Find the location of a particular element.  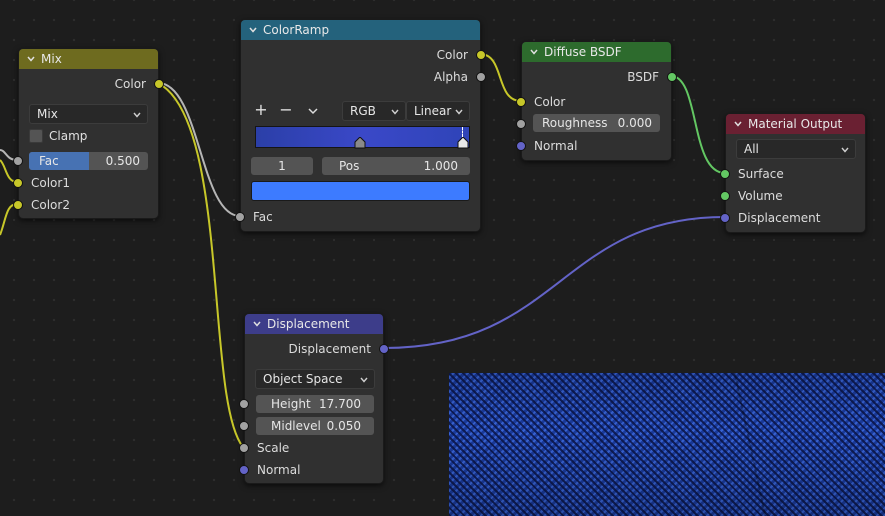

mix-input-color2-socket is located at coordinates (18, 205).